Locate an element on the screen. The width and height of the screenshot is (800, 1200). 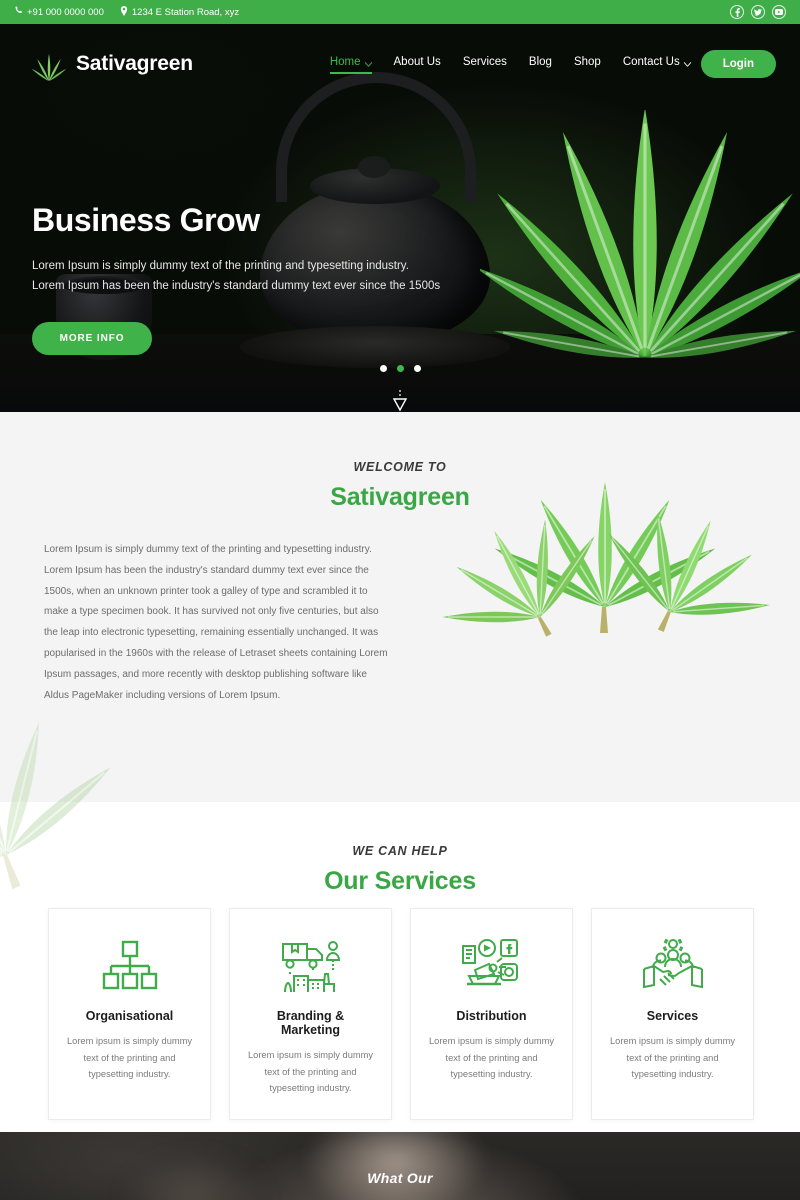
facebook-icon is located at coordinates (737, 12).